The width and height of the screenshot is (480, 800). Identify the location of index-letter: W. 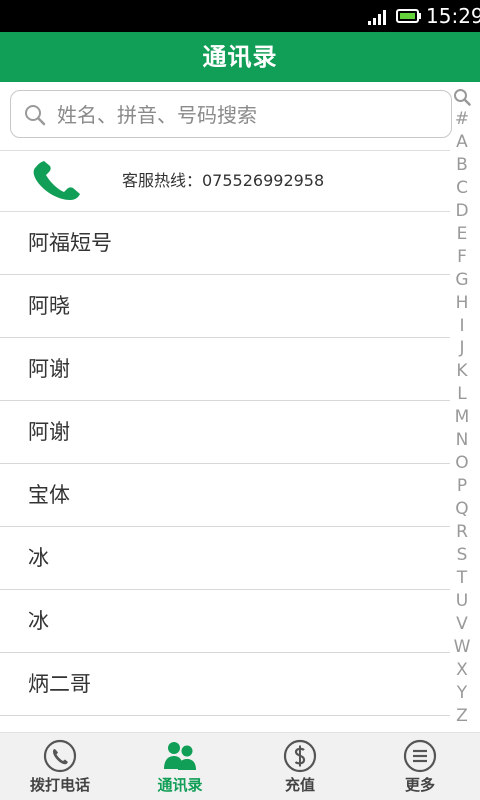
(462, 647).